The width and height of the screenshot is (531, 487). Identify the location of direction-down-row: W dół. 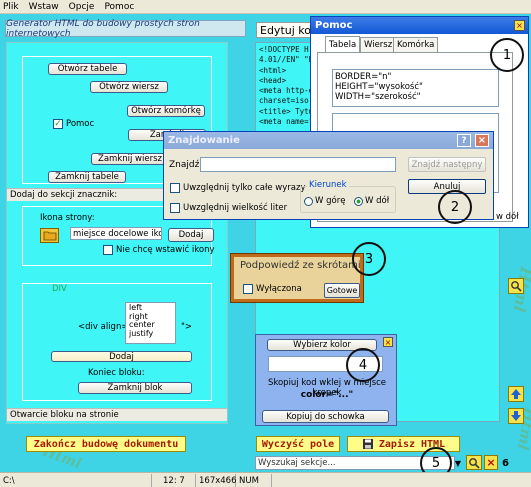
(371, 201).